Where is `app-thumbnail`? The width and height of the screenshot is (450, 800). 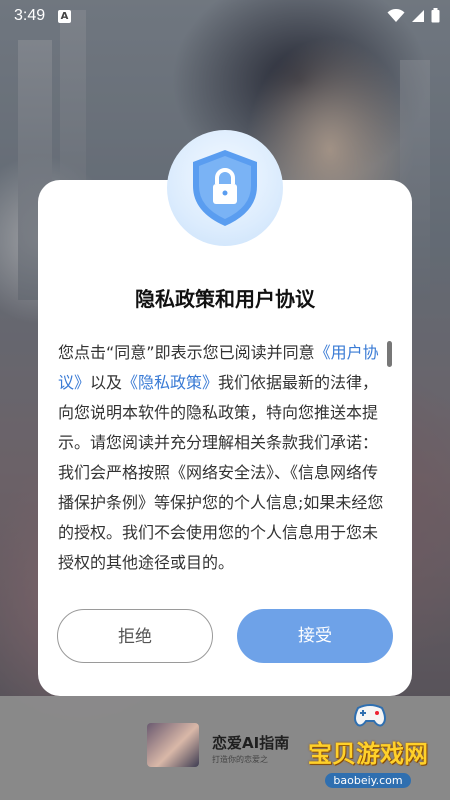 app-thumbnail is located at coordinates (173, 745).